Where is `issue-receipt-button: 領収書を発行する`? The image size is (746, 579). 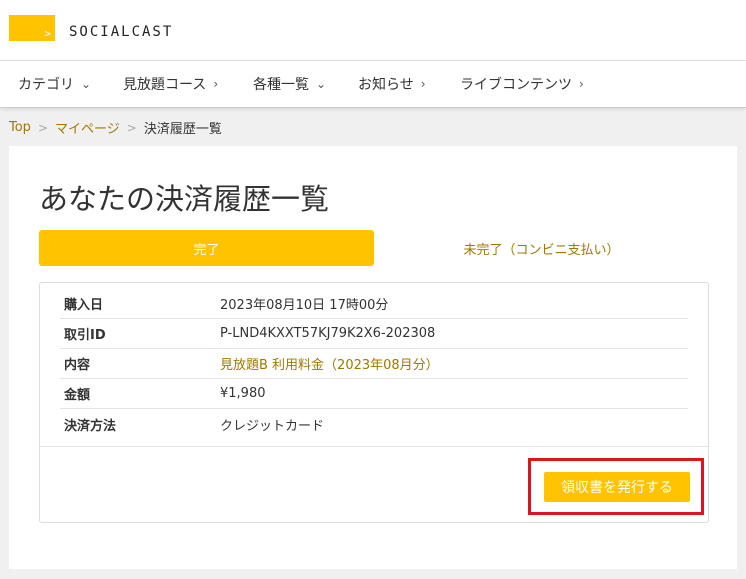
issue-receipt-button: 領収書を発行する is located at coordinates (617, 487).